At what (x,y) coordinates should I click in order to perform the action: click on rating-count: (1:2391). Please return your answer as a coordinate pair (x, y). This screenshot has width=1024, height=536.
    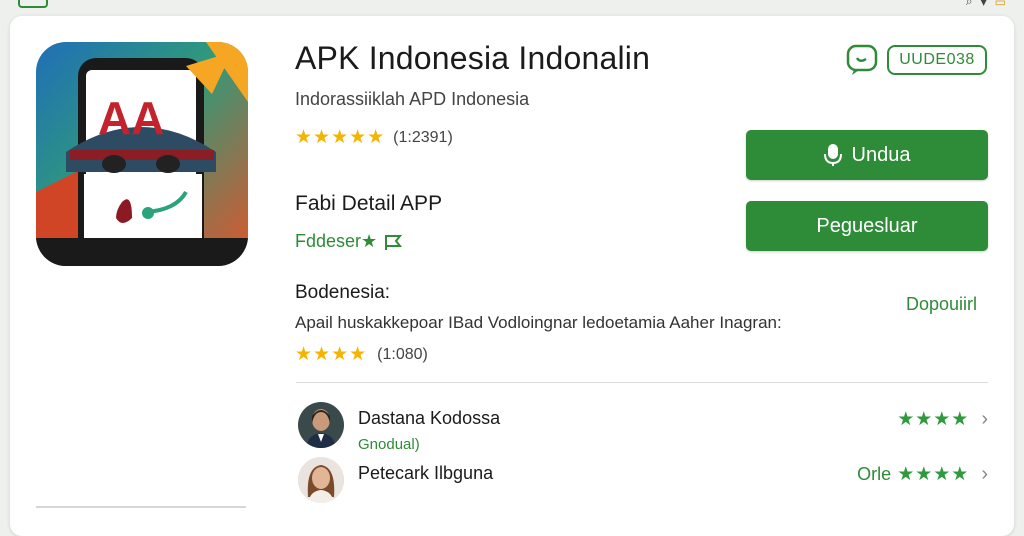
    Looking at the image, I should click on (423, 137).